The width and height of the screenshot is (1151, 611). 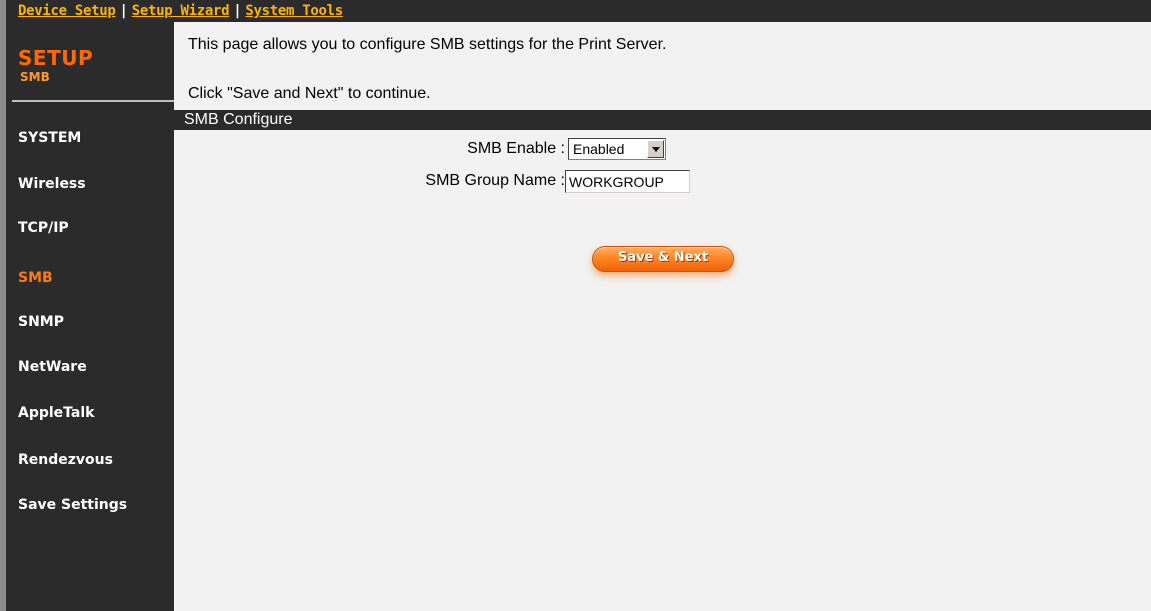 I want to click on nav-system-tools-link: System Tools, so click(x=294, y=11).